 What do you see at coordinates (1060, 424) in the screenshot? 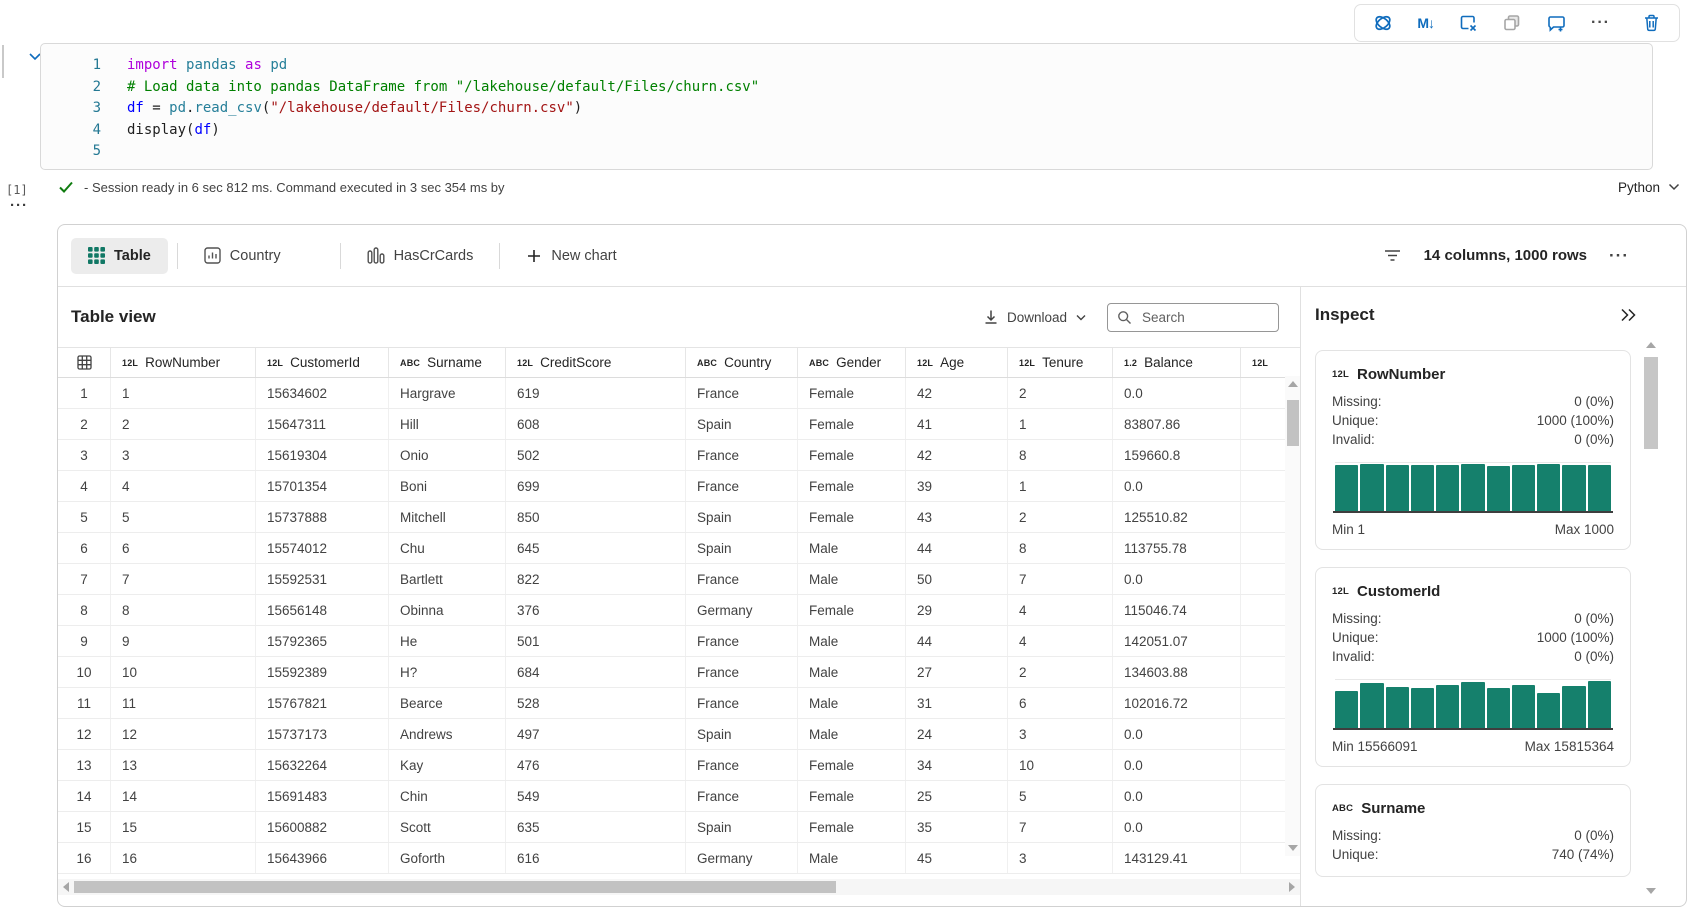
I see `table-cell: 1` at bounding box center [1060, 424].